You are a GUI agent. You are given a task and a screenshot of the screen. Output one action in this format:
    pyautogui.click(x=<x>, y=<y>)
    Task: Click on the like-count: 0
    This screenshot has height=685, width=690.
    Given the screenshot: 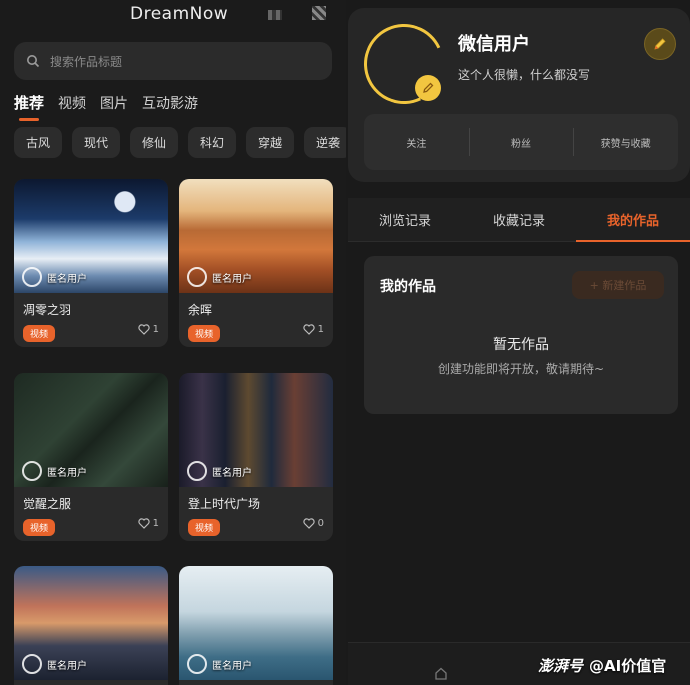 What is the action you would take?
    pyautogui.click(x=313, y=523)
    